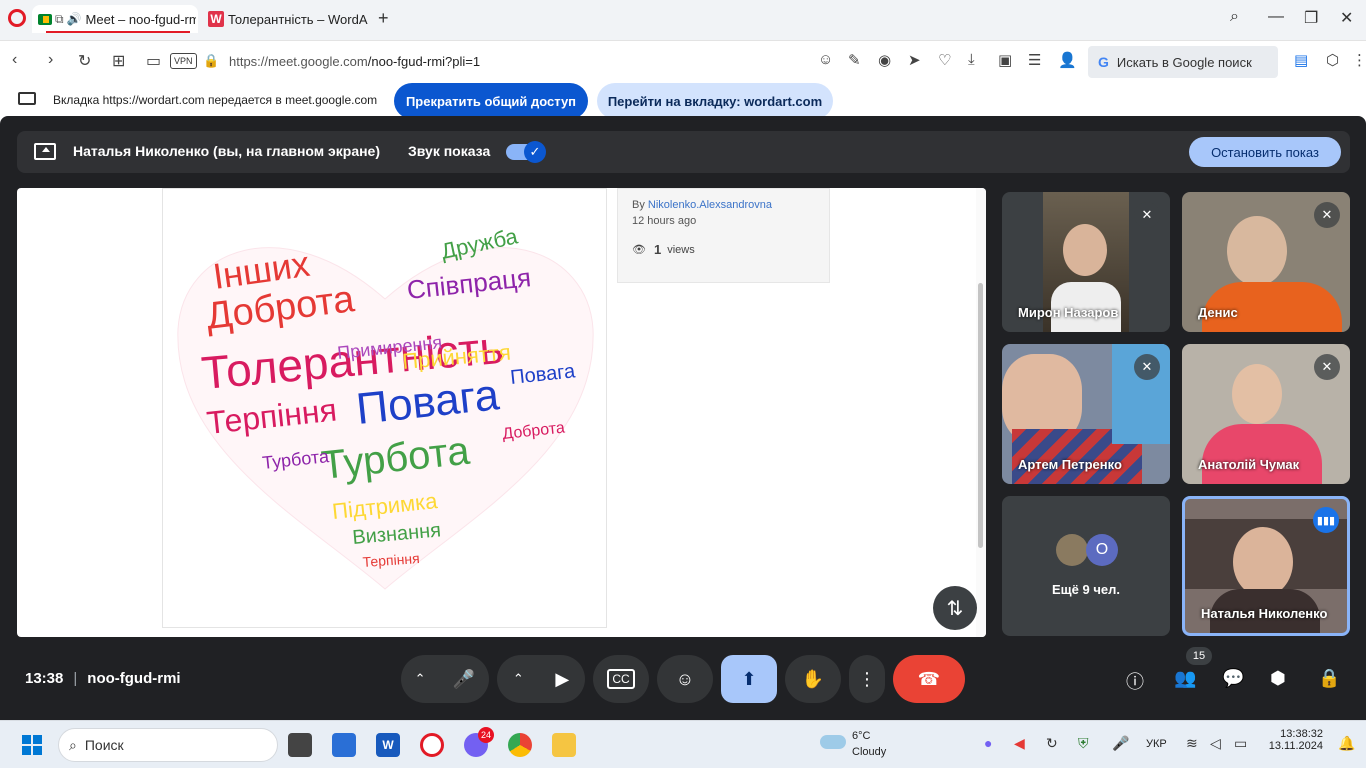 This screenshot has height=768, width=1366. Describe the element at coordinates (1215, 743) in the screenshot. I see `volume-icon: ◁` at that location.